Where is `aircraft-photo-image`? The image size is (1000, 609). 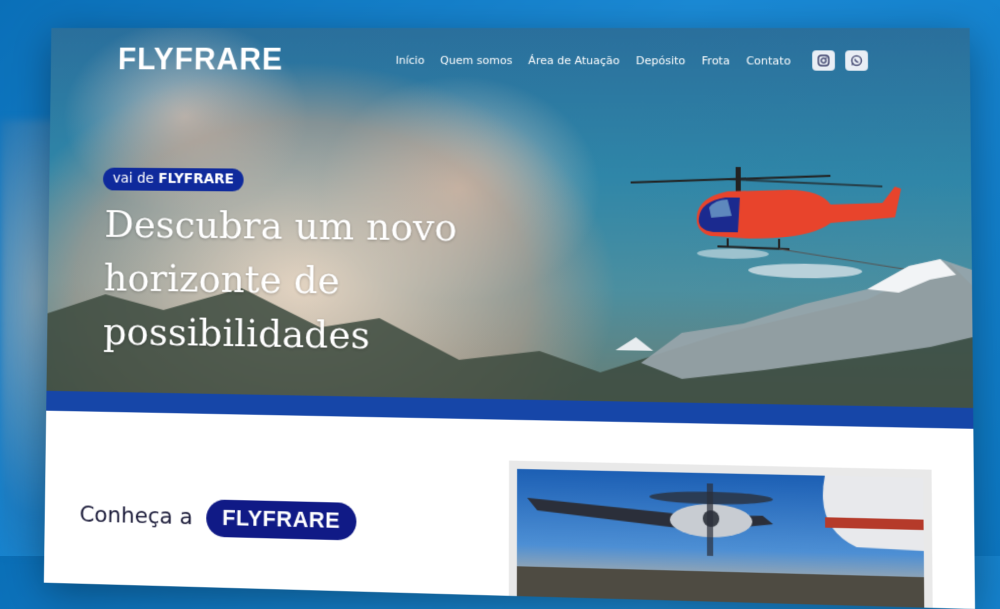
aircraft-photo-image is located at coordinates (721, 539).